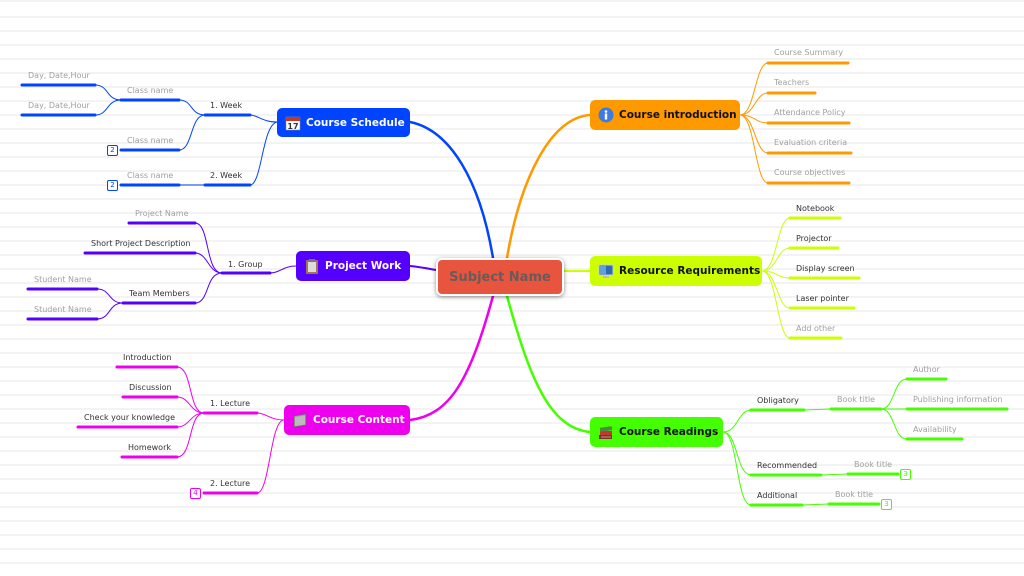 The image size is (1024, 576). Describe the element at coordinates (300, 420) in the screenshot. I see `folder-icon` at that location.